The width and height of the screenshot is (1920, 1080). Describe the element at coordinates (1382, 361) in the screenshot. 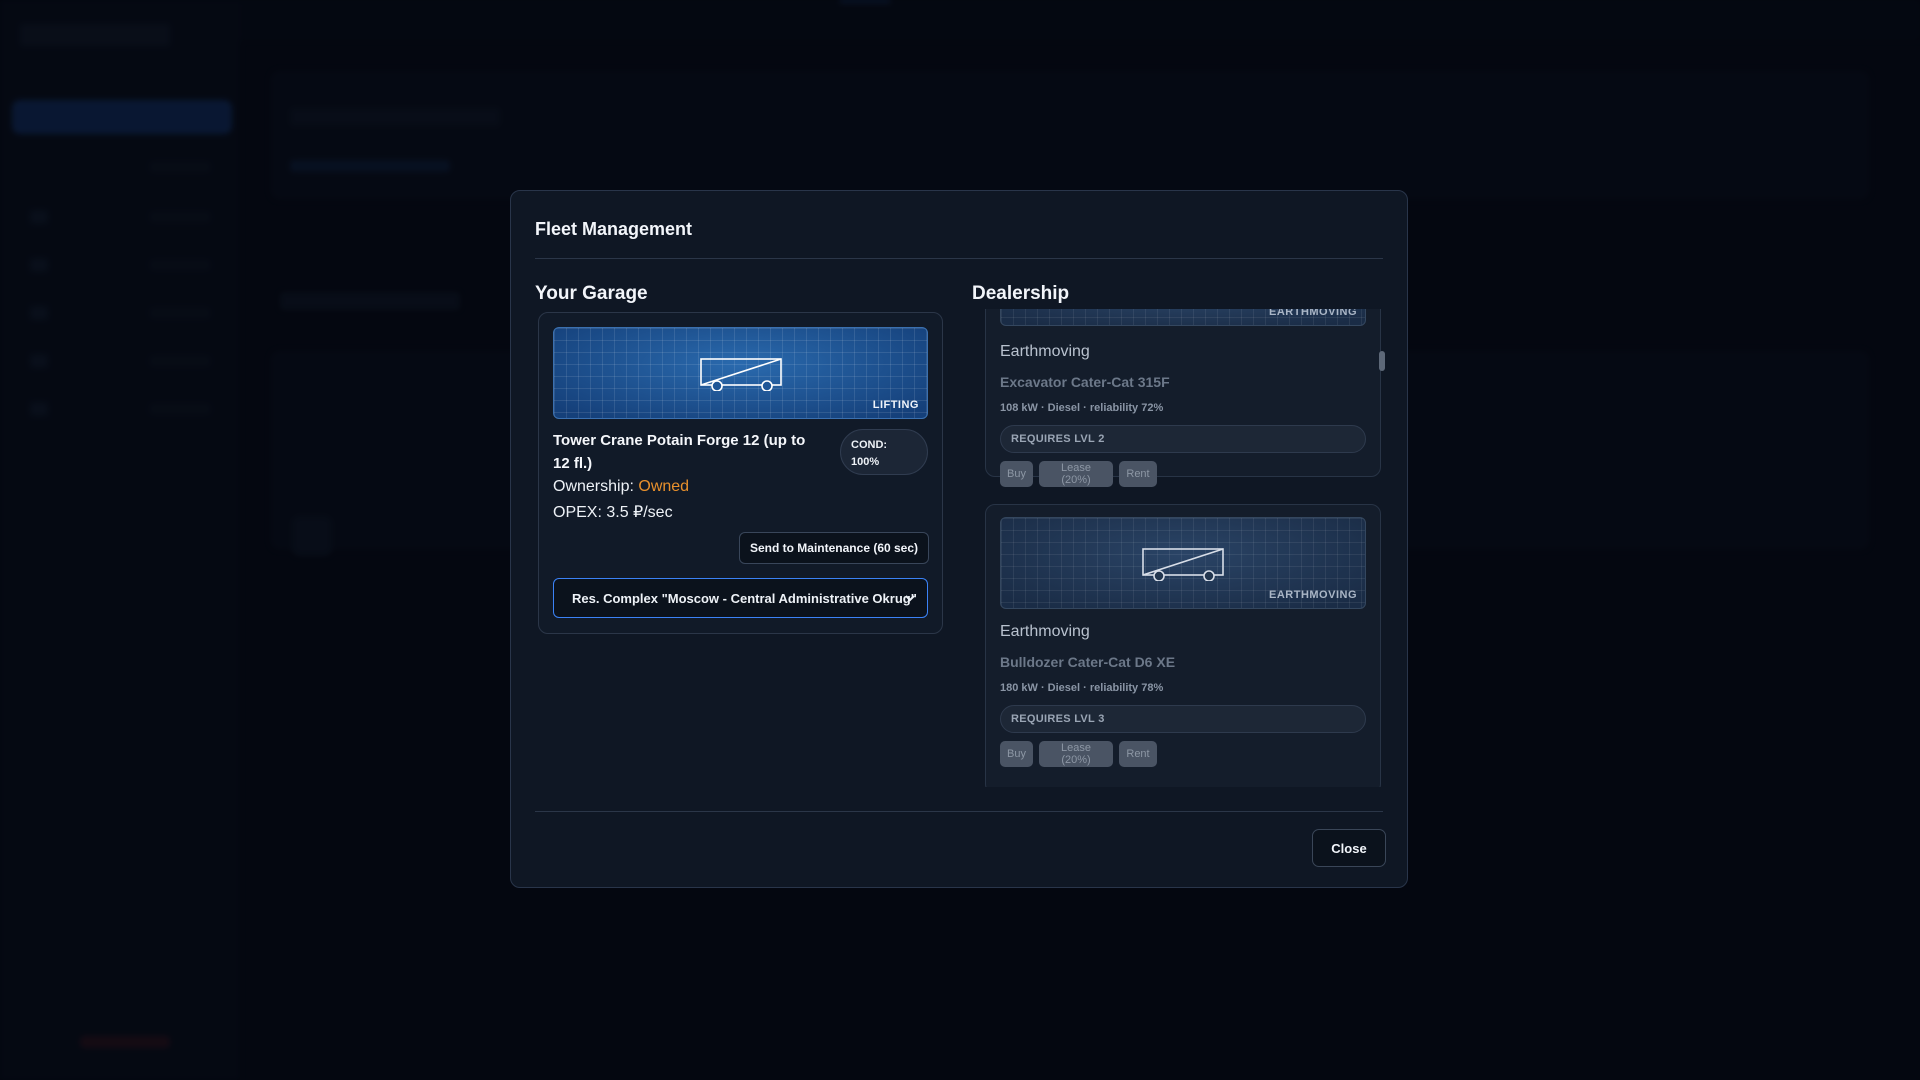

I see `dealership-scrollbar` at that location.